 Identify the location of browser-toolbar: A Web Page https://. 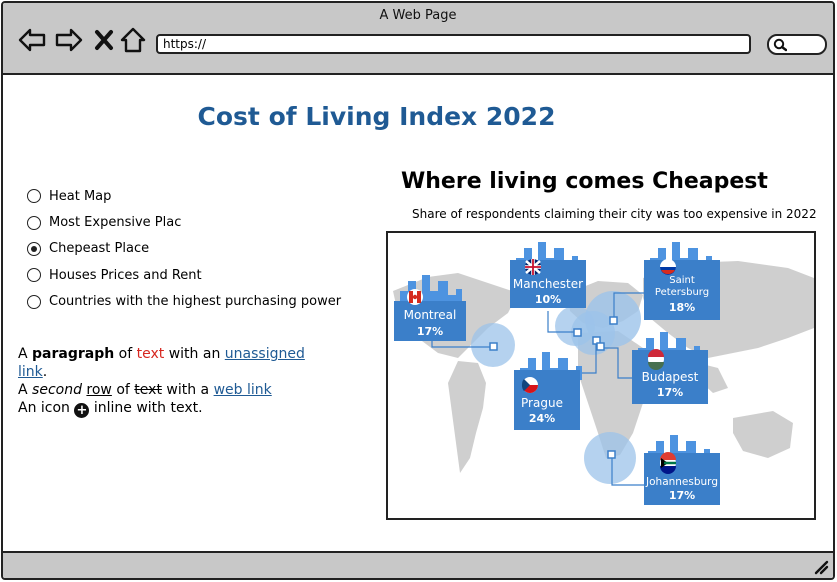
(418, 39).